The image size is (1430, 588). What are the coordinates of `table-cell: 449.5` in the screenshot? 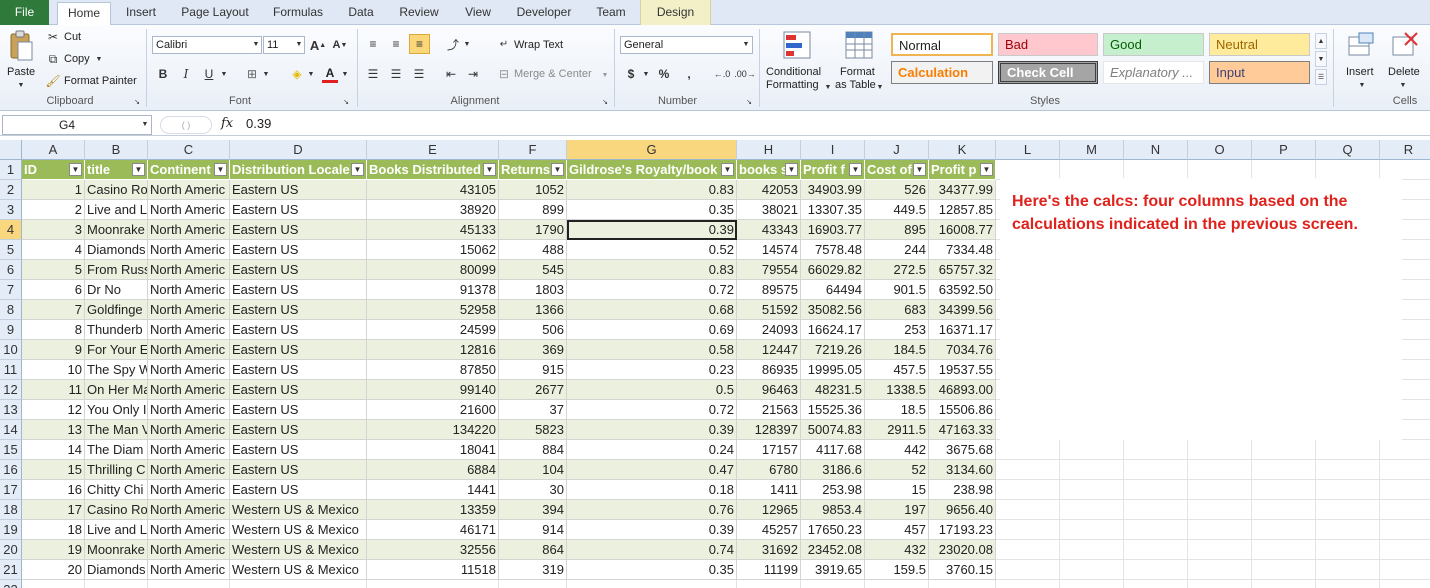 It's located at (897, 210).